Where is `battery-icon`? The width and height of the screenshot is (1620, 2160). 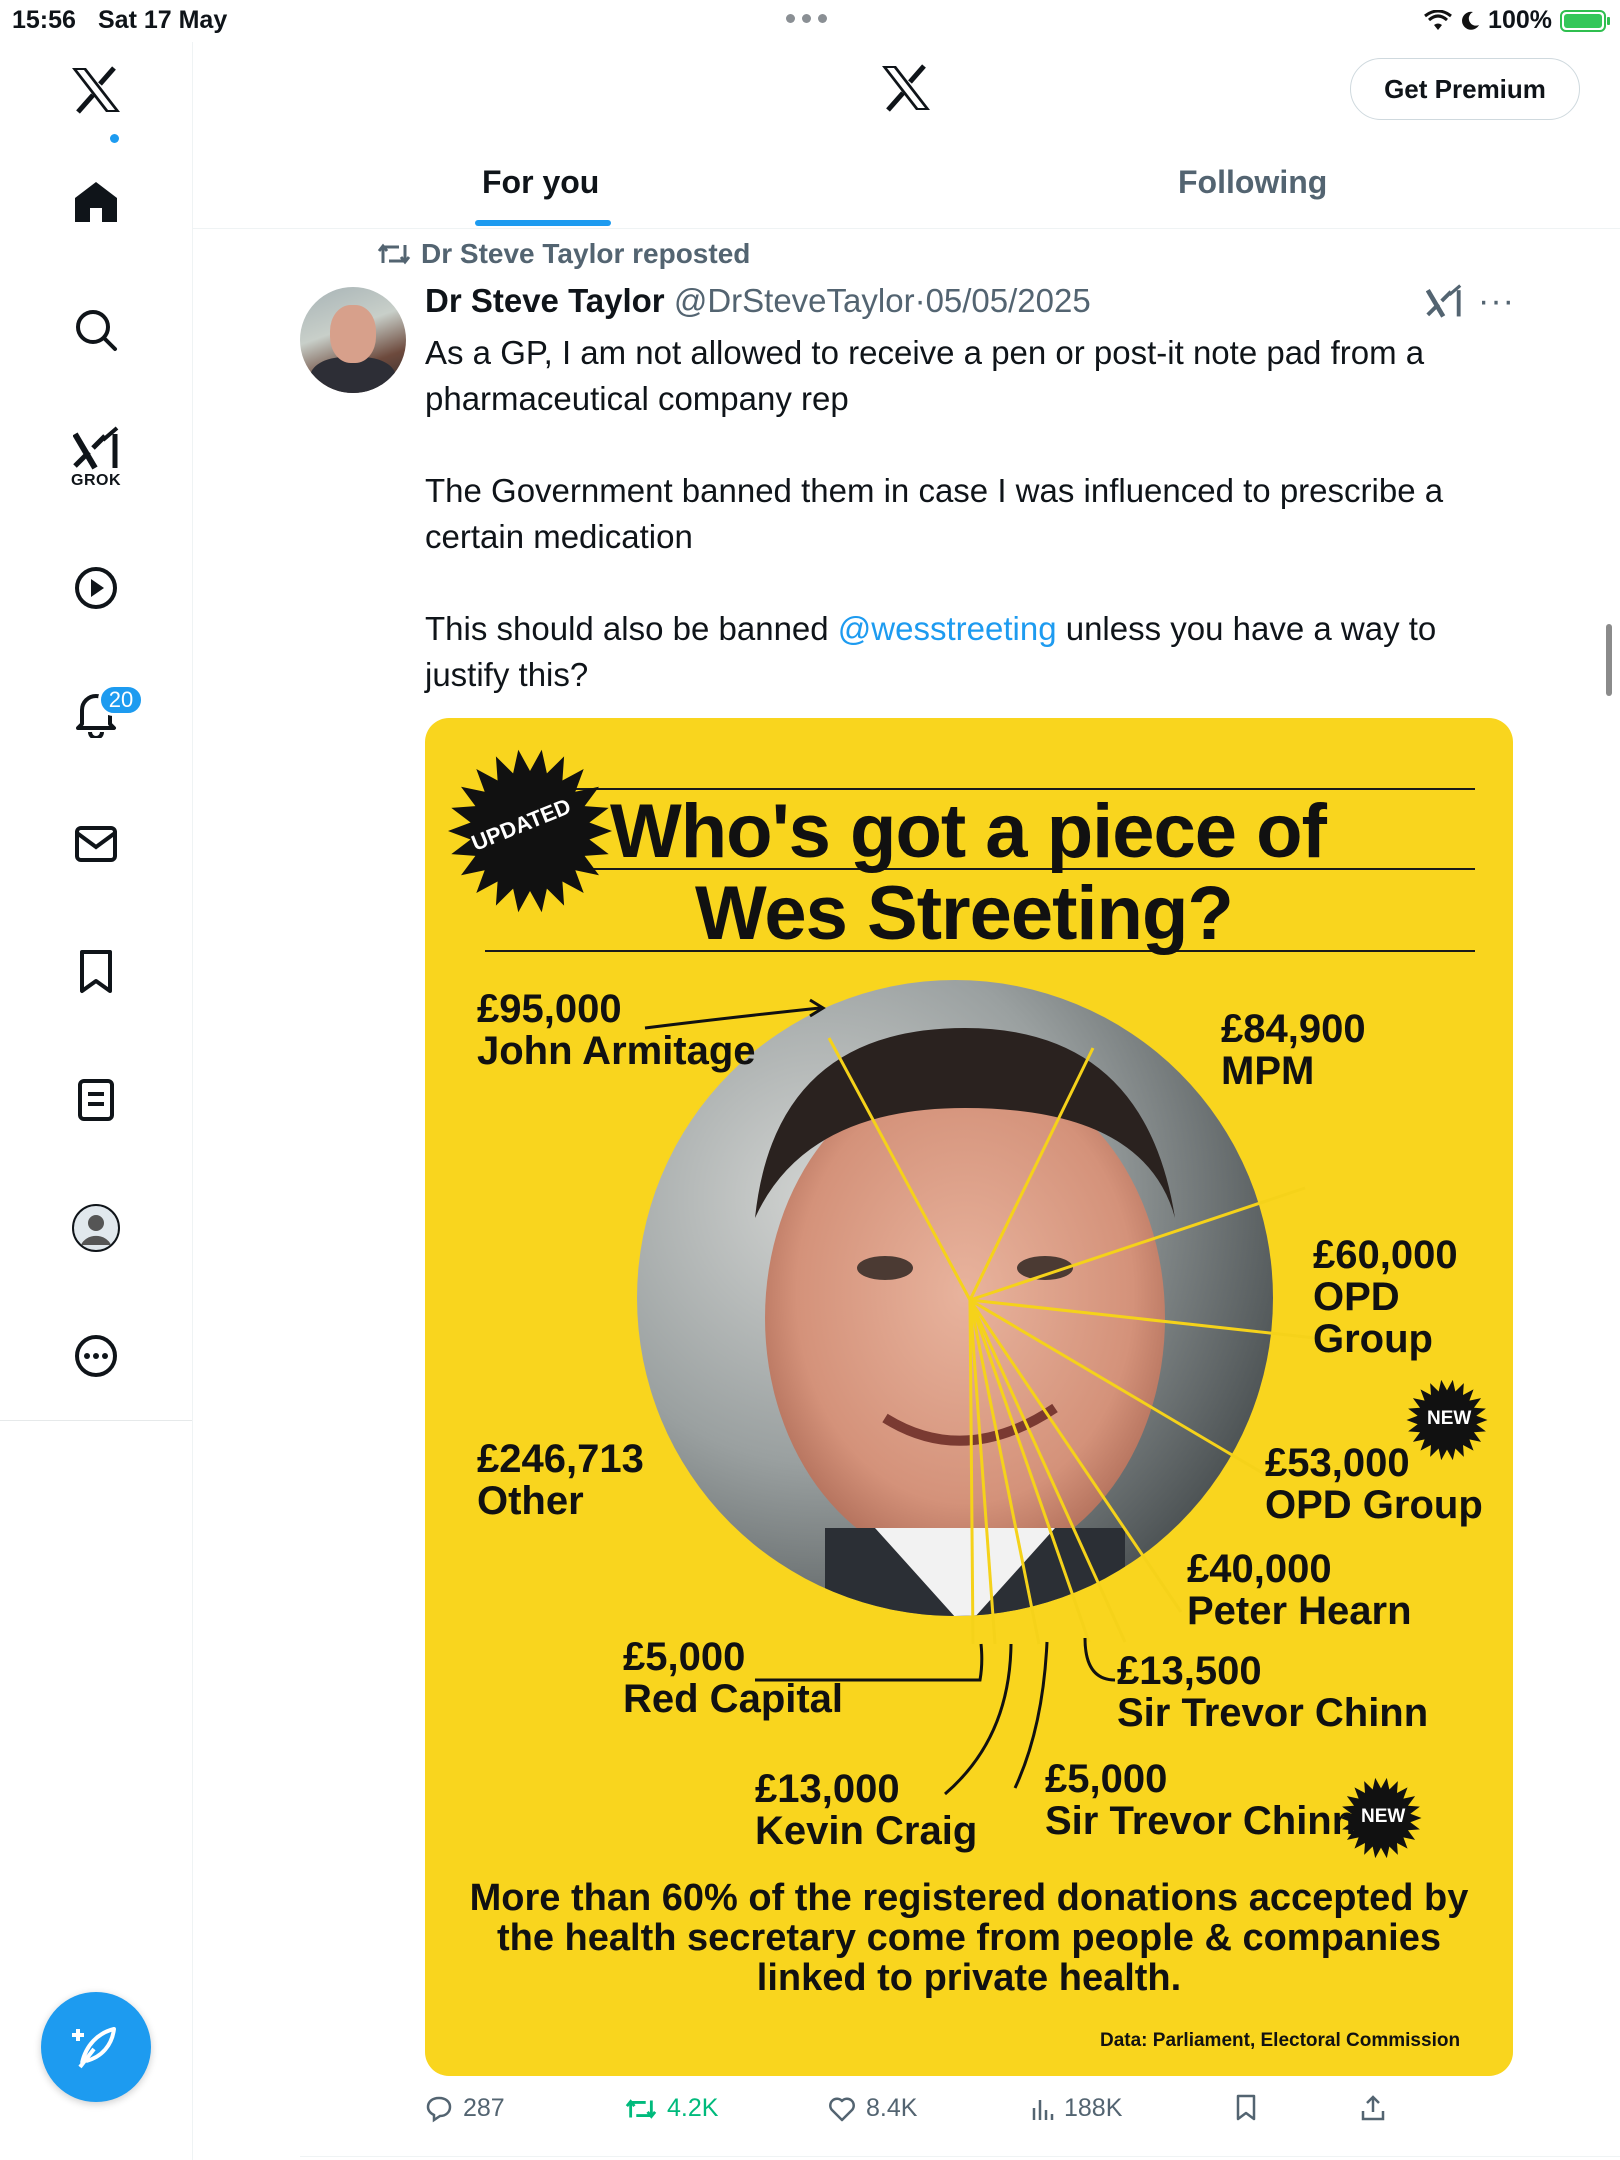
battery-icon is located at coordinates (1585, 20).